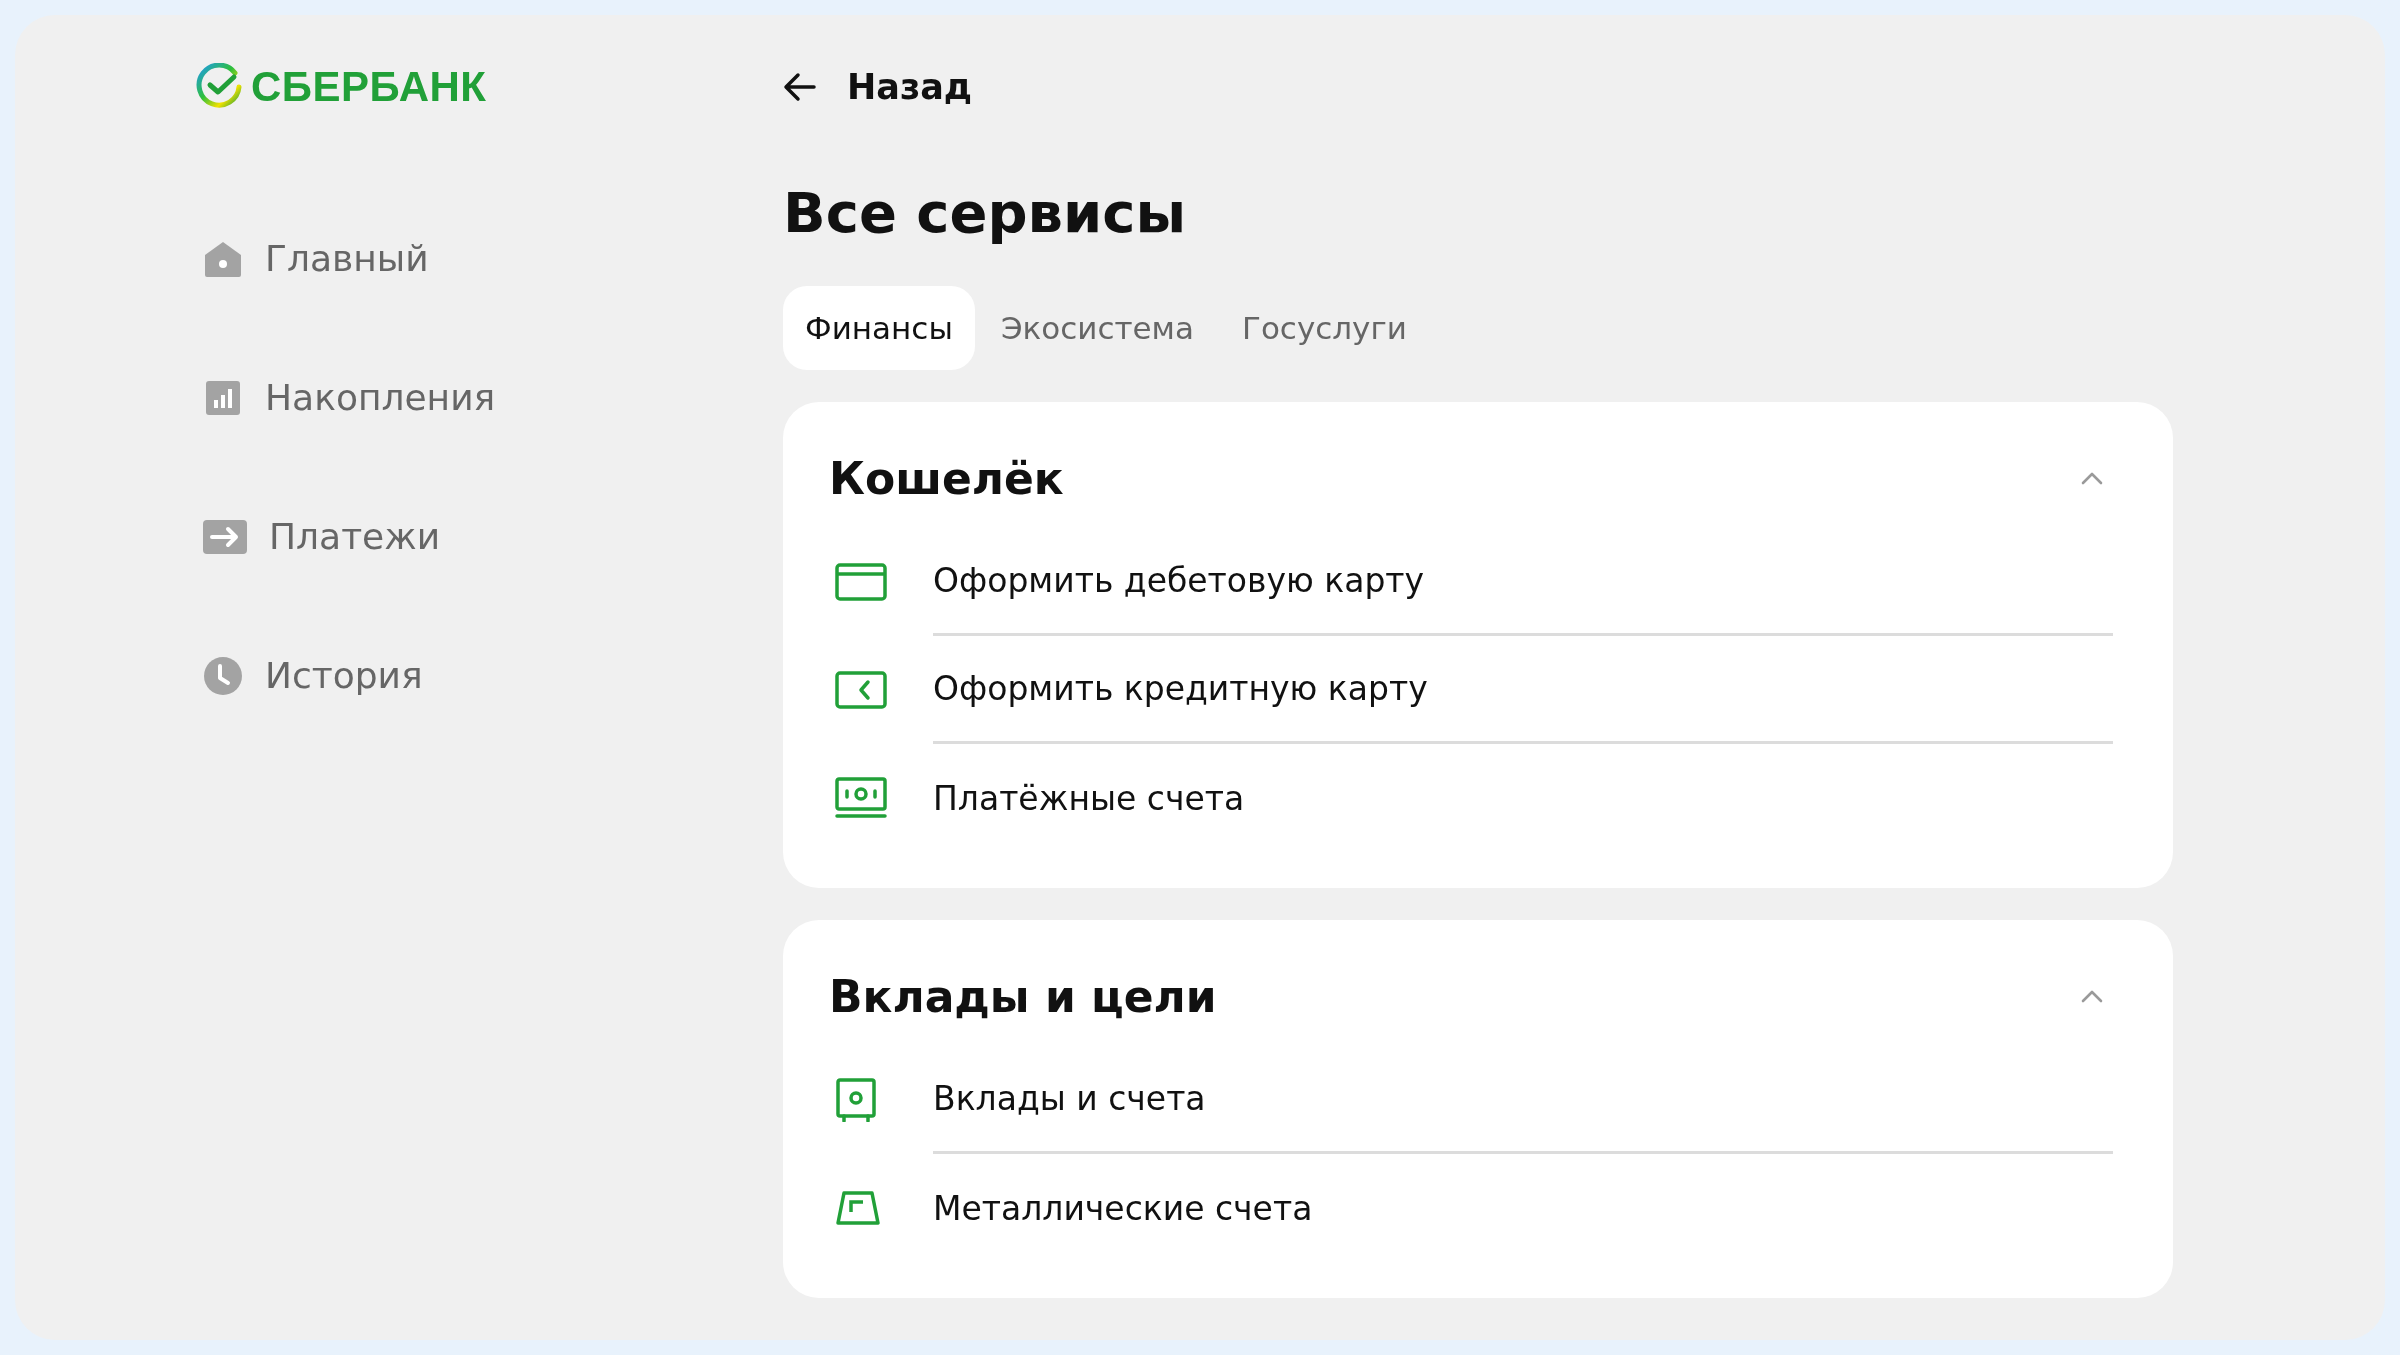  What do you see at coordinates (1471, 582) in the screenshot?
I see `service-item: Оформить дебетовую карту` at bounding box center [1471, 582].